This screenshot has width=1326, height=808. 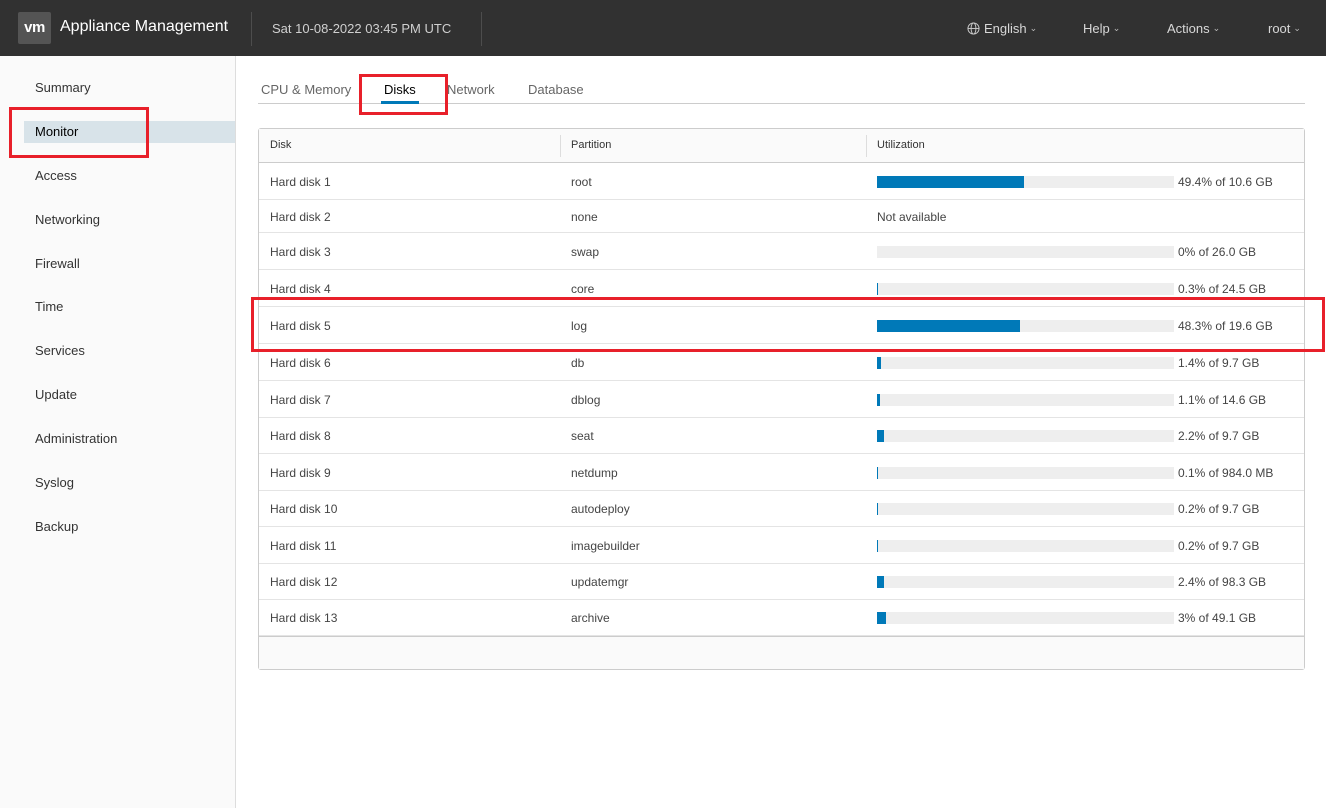 What do you see at coordinates (1225, 326) in the screenshot?
I see `utilization-text: 48.3% of 19.6 GB` at bounding box center [1225, 326].